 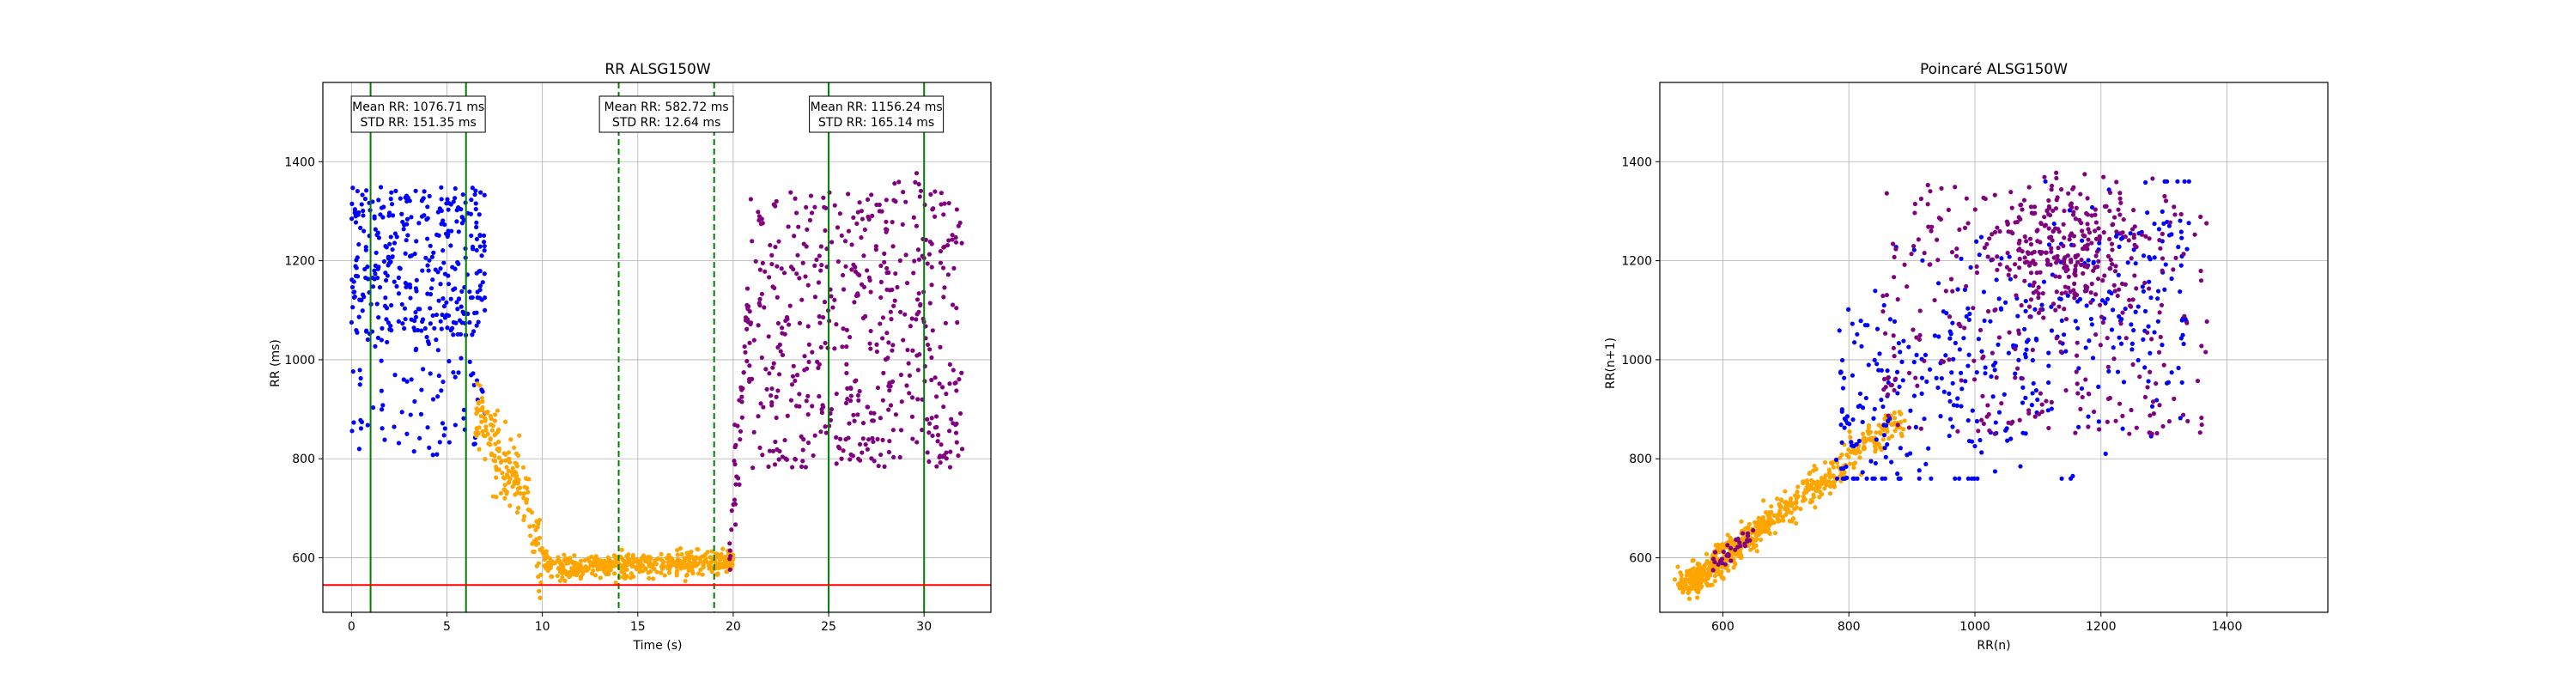 I want to click on poincare-x-tick-label: 600, so click(x=1723, y=627).